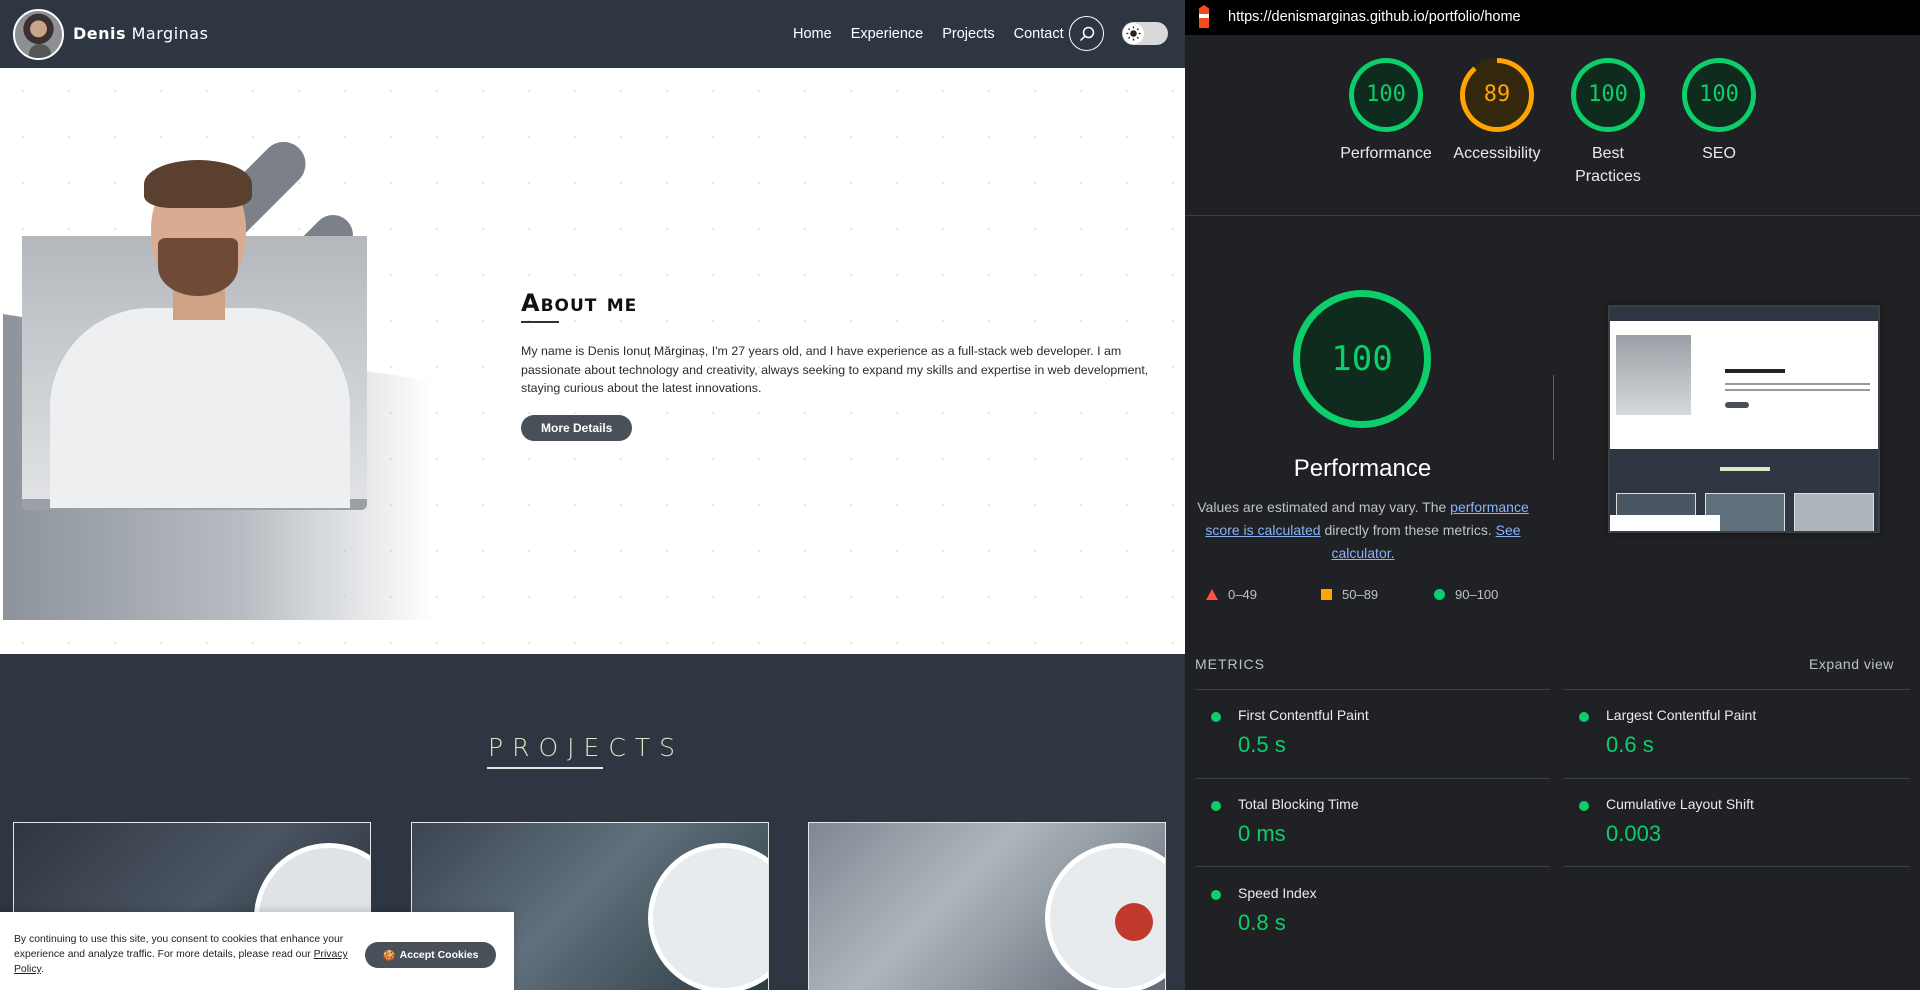 This screenshot has height=990, width=1920. I want to click on search-button, so click(1086, 33).